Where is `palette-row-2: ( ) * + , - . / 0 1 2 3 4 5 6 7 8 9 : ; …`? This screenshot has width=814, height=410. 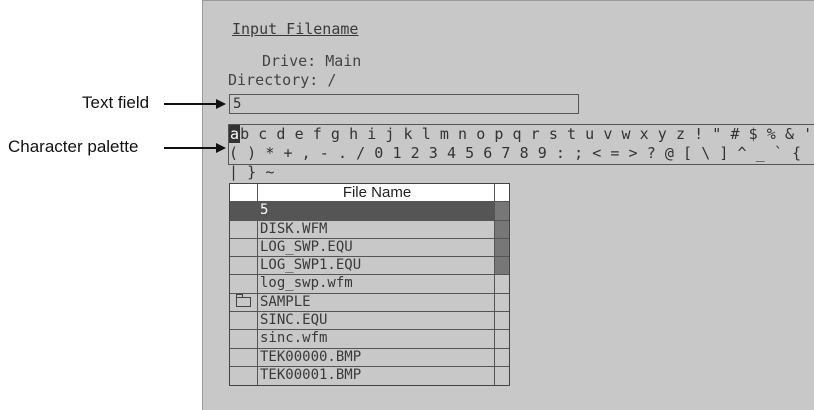
palette-row-2: ( ) * + , - . / 0 1 2 3 4 5 6 7 8 9 : ; … is located at coordinates (521, 163).